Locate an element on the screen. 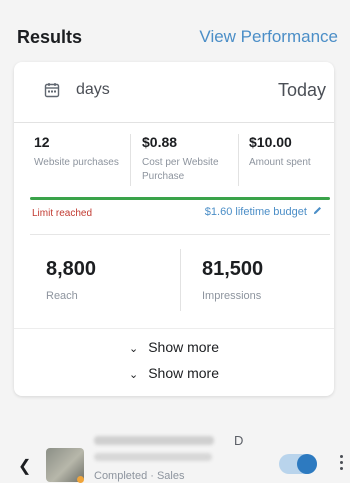  results-title: Results is located at coordinates (50, 37).